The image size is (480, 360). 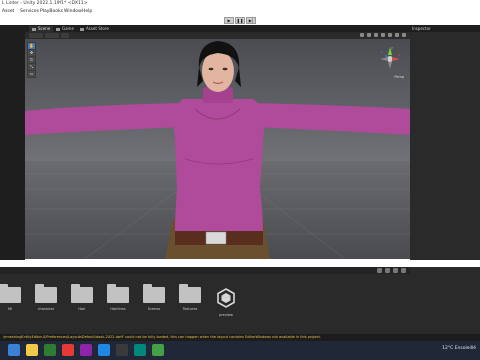 What do you see at coordinates (251, 20) in the screenshot?
I see `step-button: ▶|` at bounding box center [251, 20].